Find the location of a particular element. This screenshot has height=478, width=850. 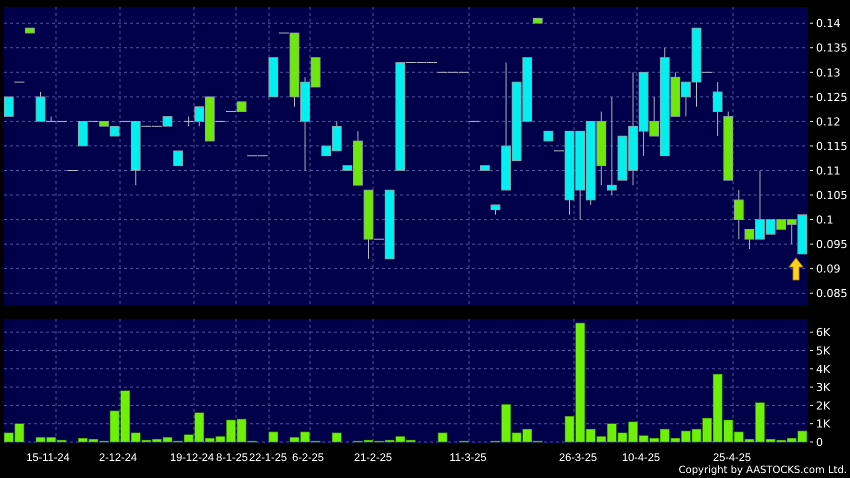

date-label: 22-1-25 is located at coordinates (268, 458).